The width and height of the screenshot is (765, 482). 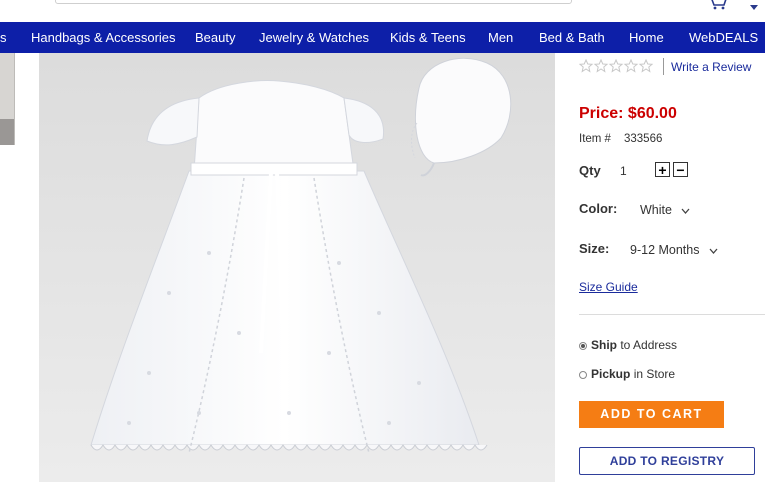 I want to click on nav-item-home: Home, so click(x=646, y=37).